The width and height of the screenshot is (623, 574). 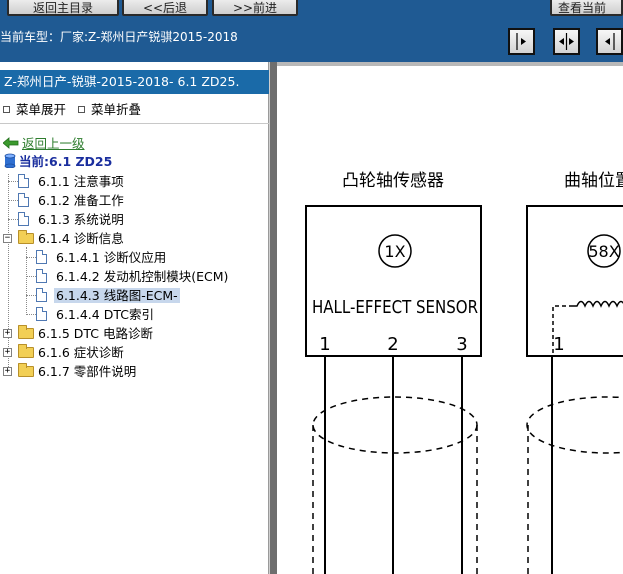 I want to click on divider, so click(x=134, y=123).